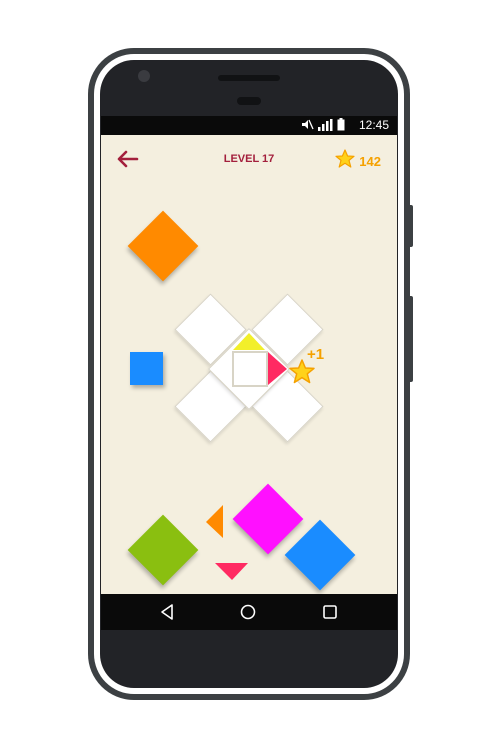 This screenshot has height=750, width=500. Describe the element at coordinates (373, 125) in the screenshot. I see `status-time: 12:45` at that location.